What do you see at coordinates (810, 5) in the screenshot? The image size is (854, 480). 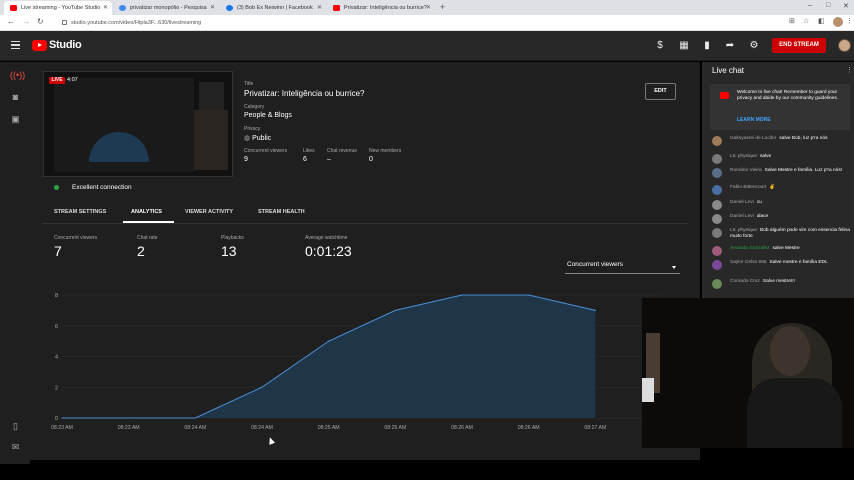 I see `minimize-icon: –` at bounding box center [810, 5].